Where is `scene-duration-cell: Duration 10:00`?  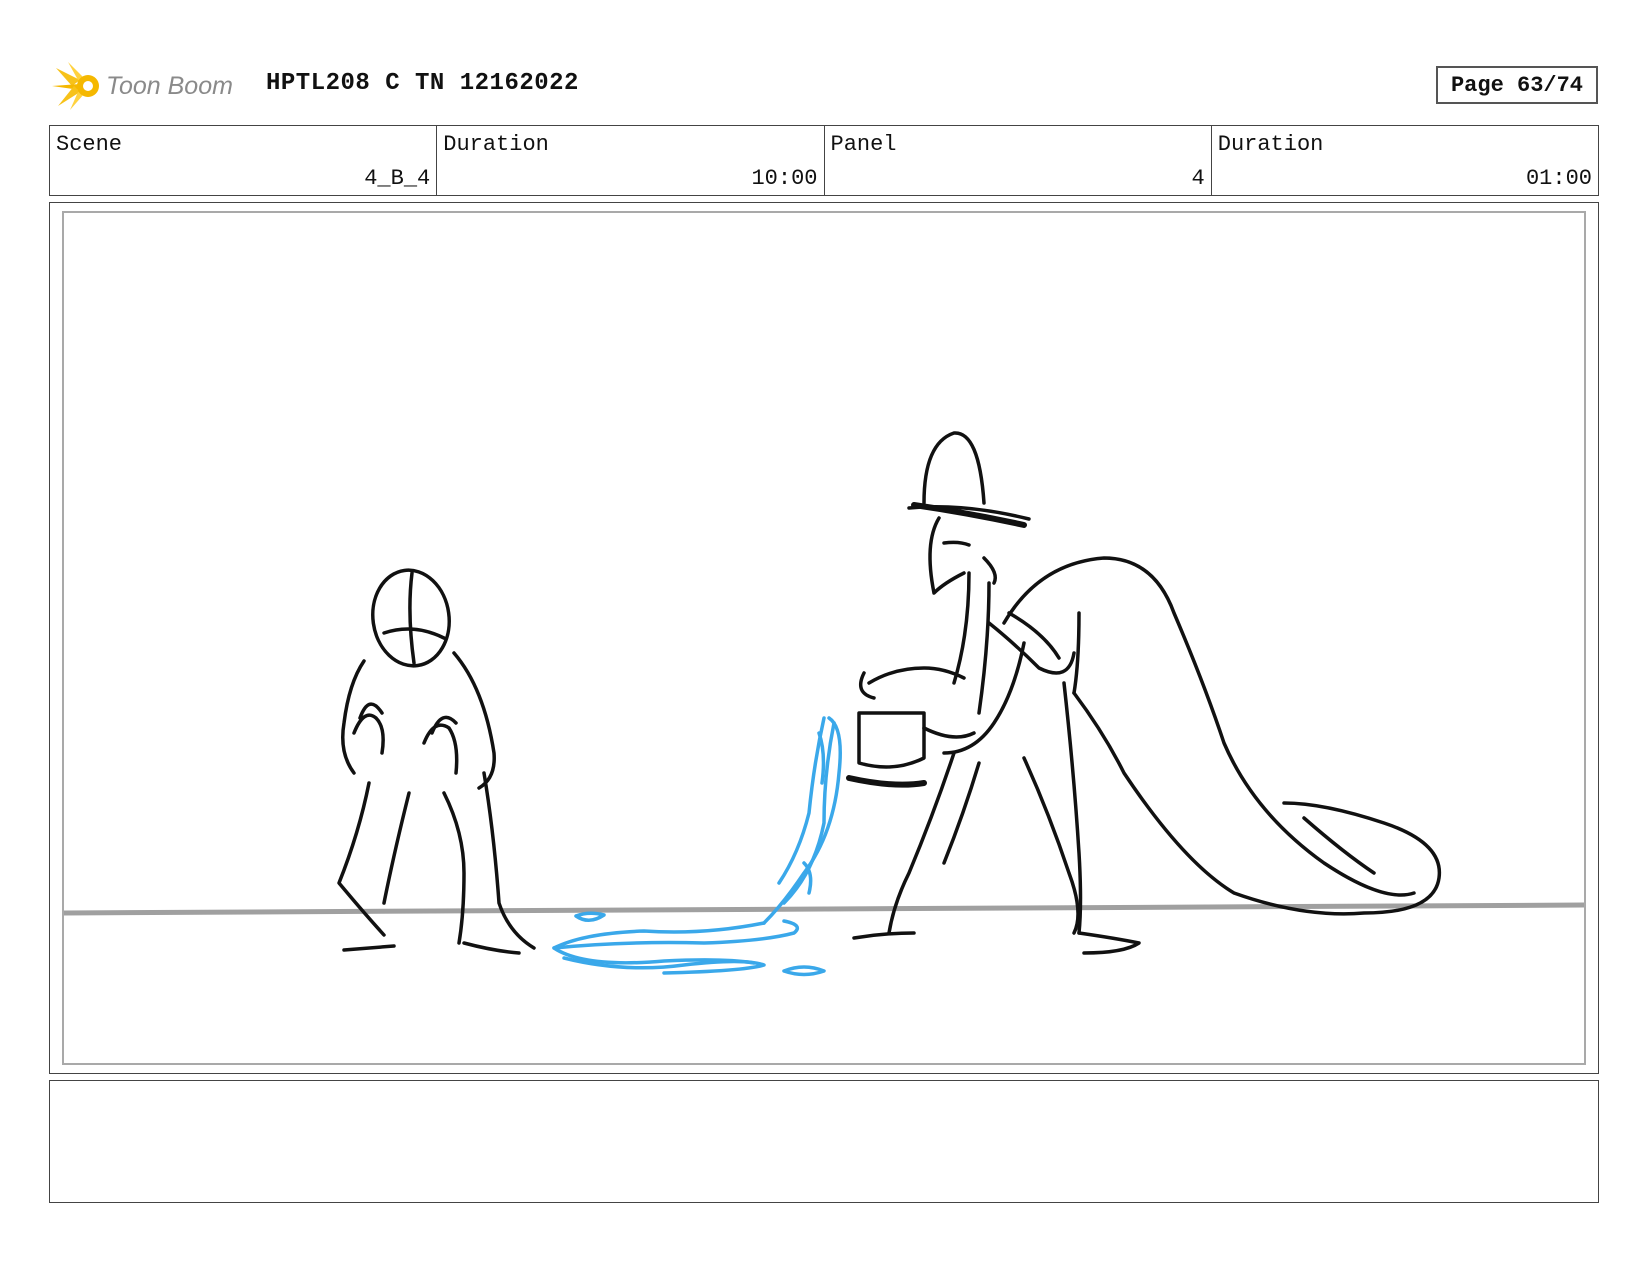 scene-duration-cell: Duration 10:00 is located at coordinates (631, 160).